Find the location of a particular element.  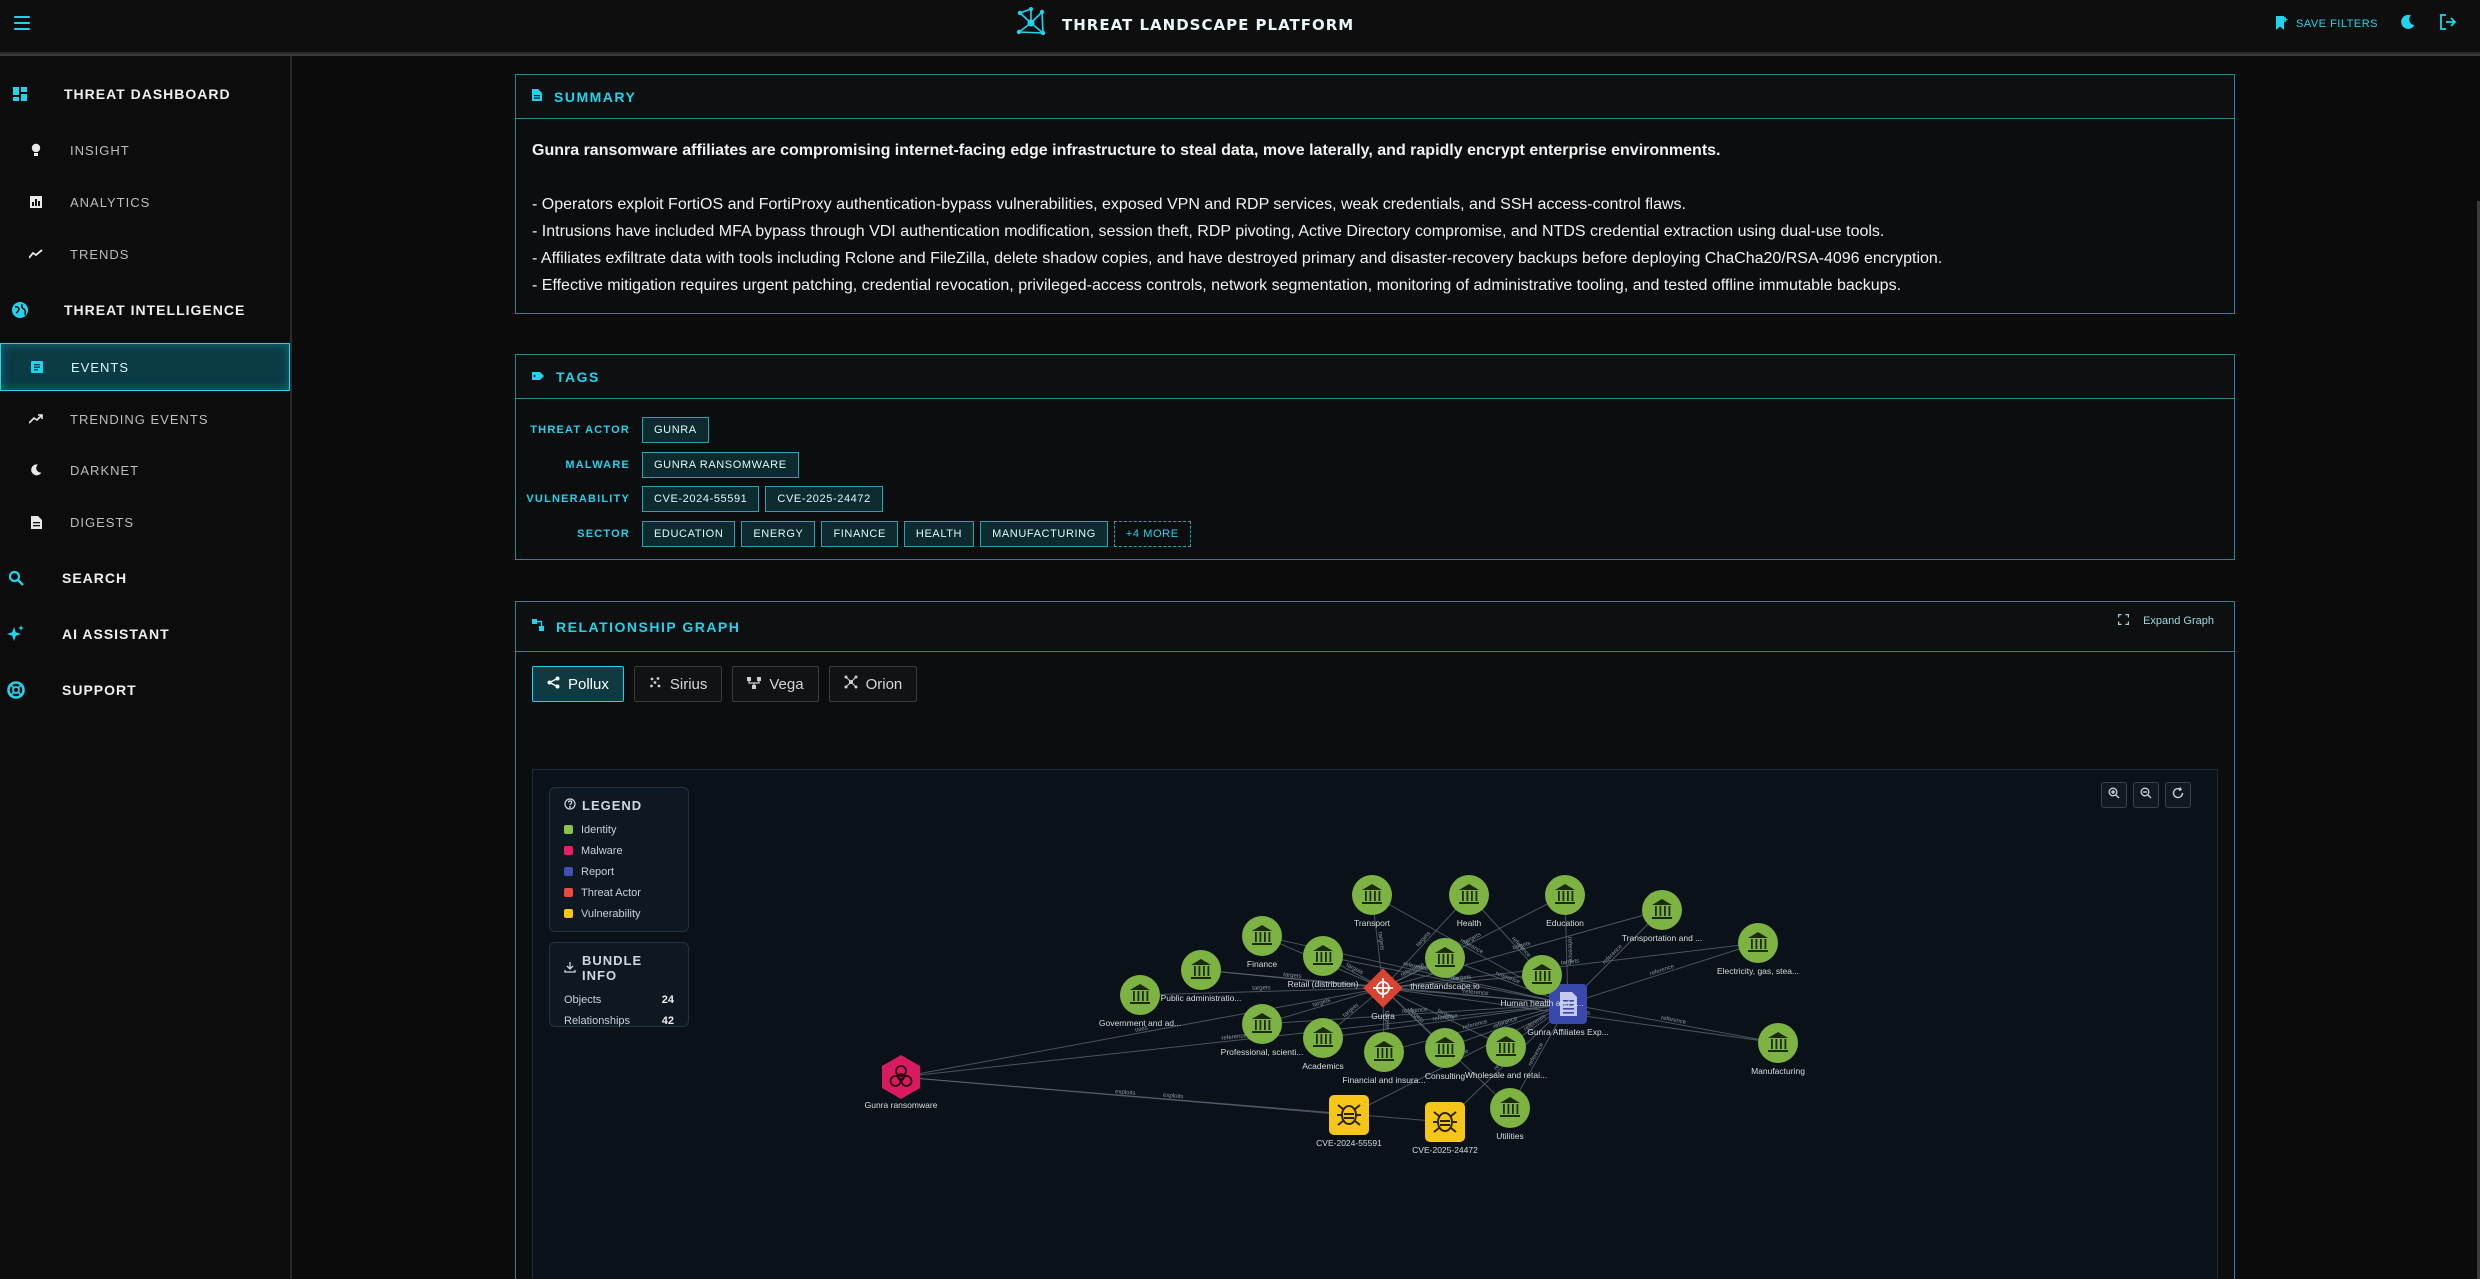

sidebar-section-label: THREAT DASHBOARD is located at coordinates (147, 94).